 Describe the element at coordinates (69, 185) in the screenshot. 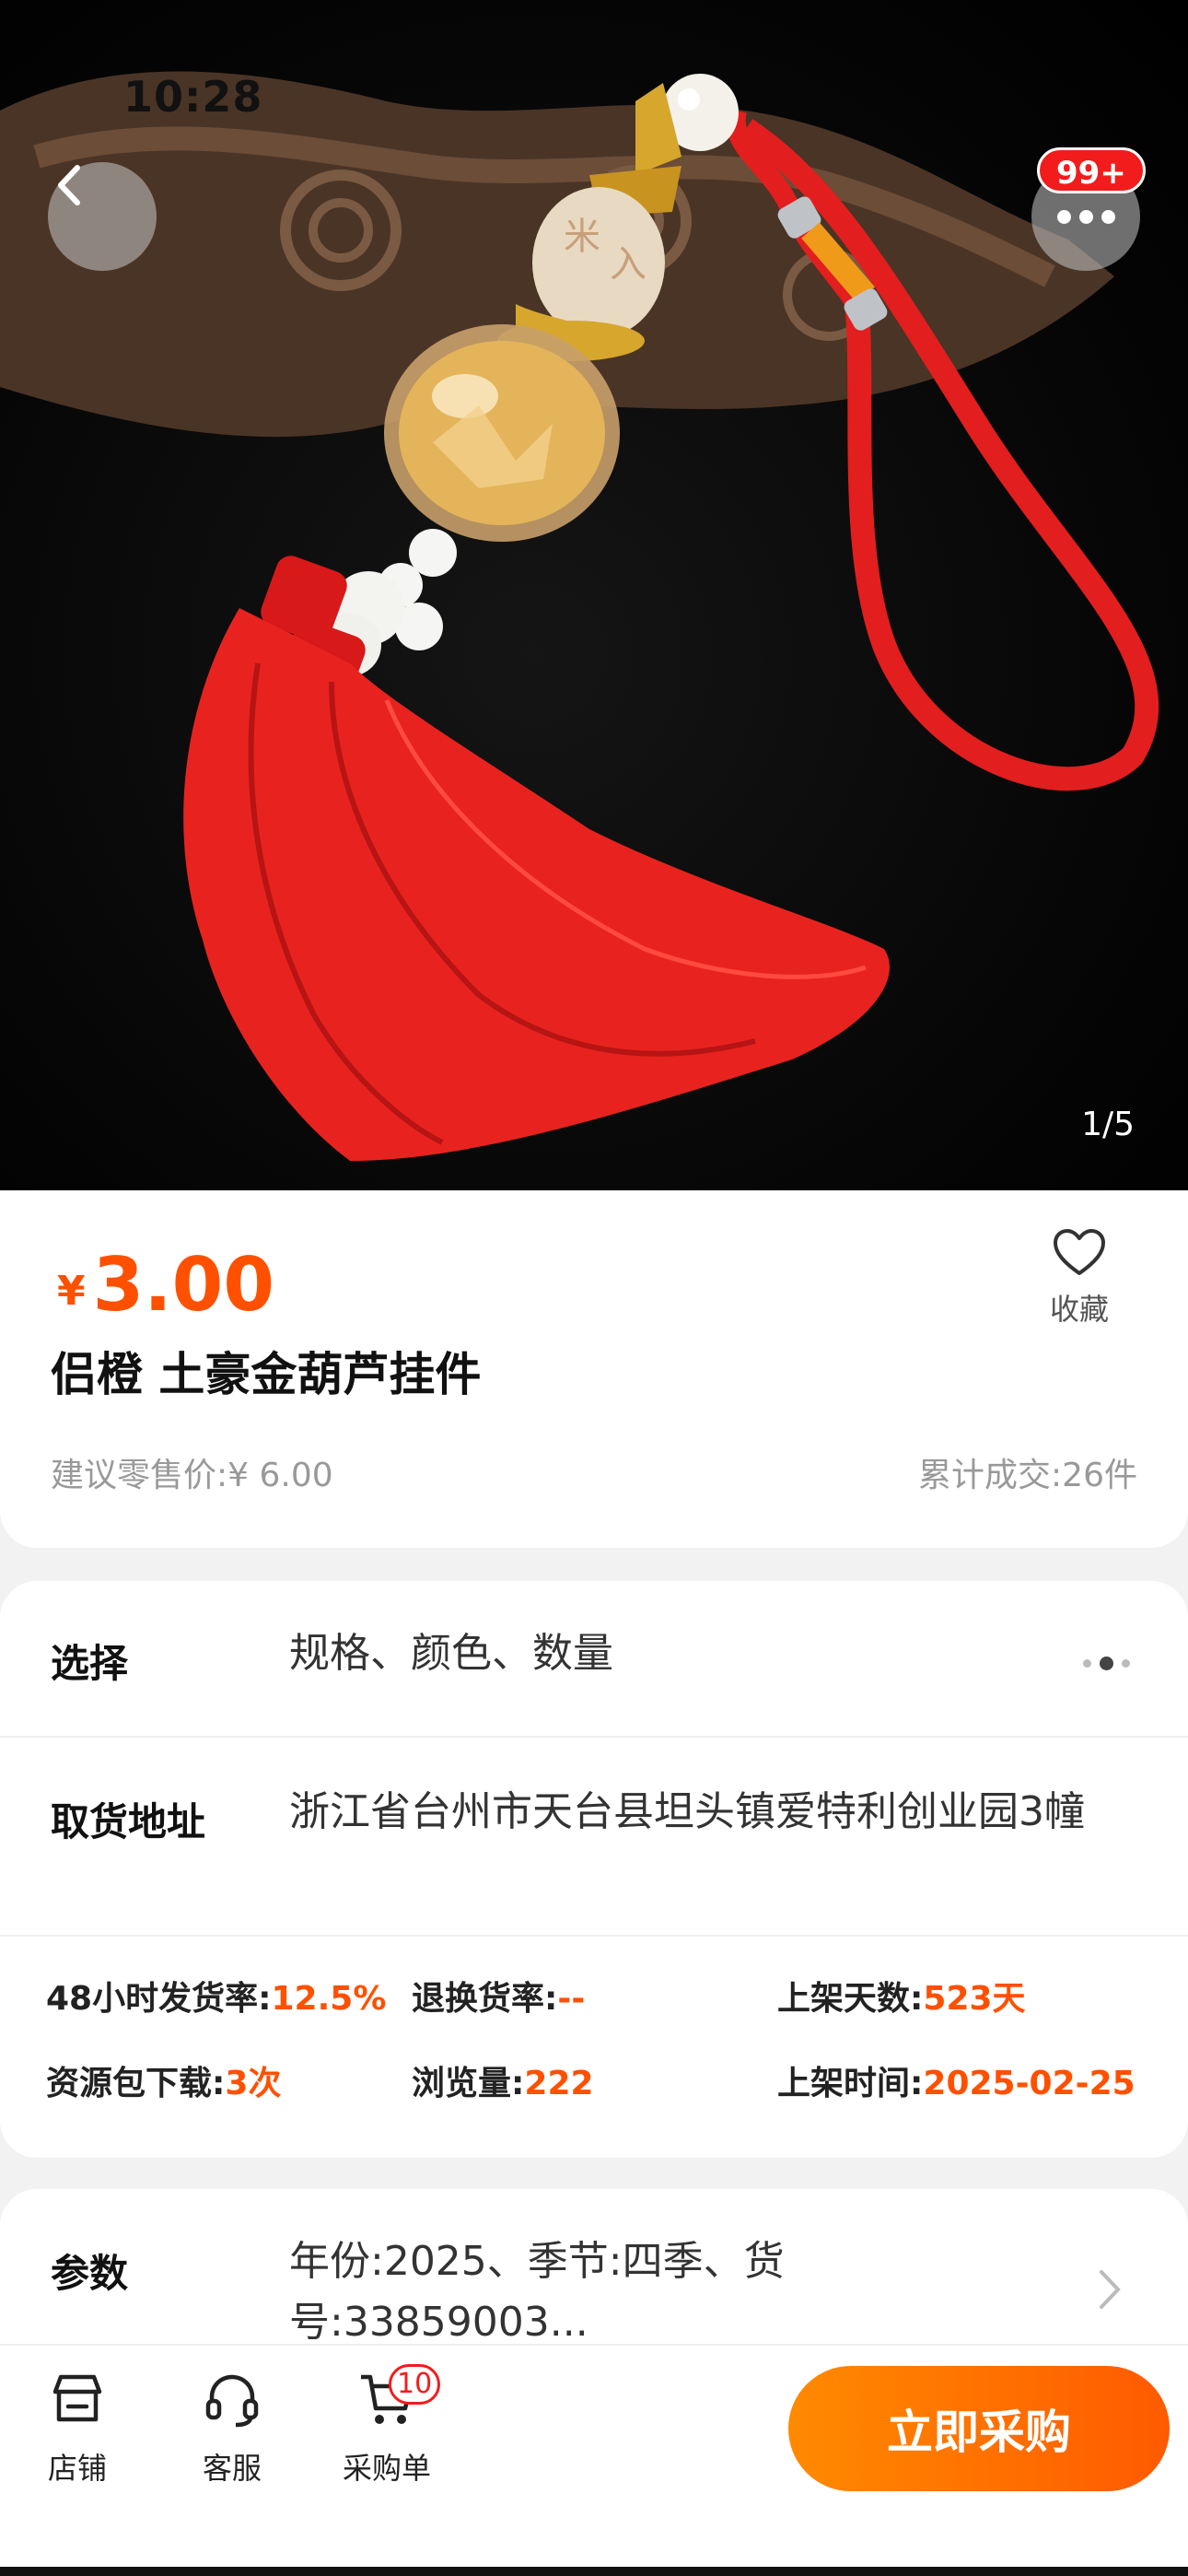

I see `chevron-left-icon` at that location.